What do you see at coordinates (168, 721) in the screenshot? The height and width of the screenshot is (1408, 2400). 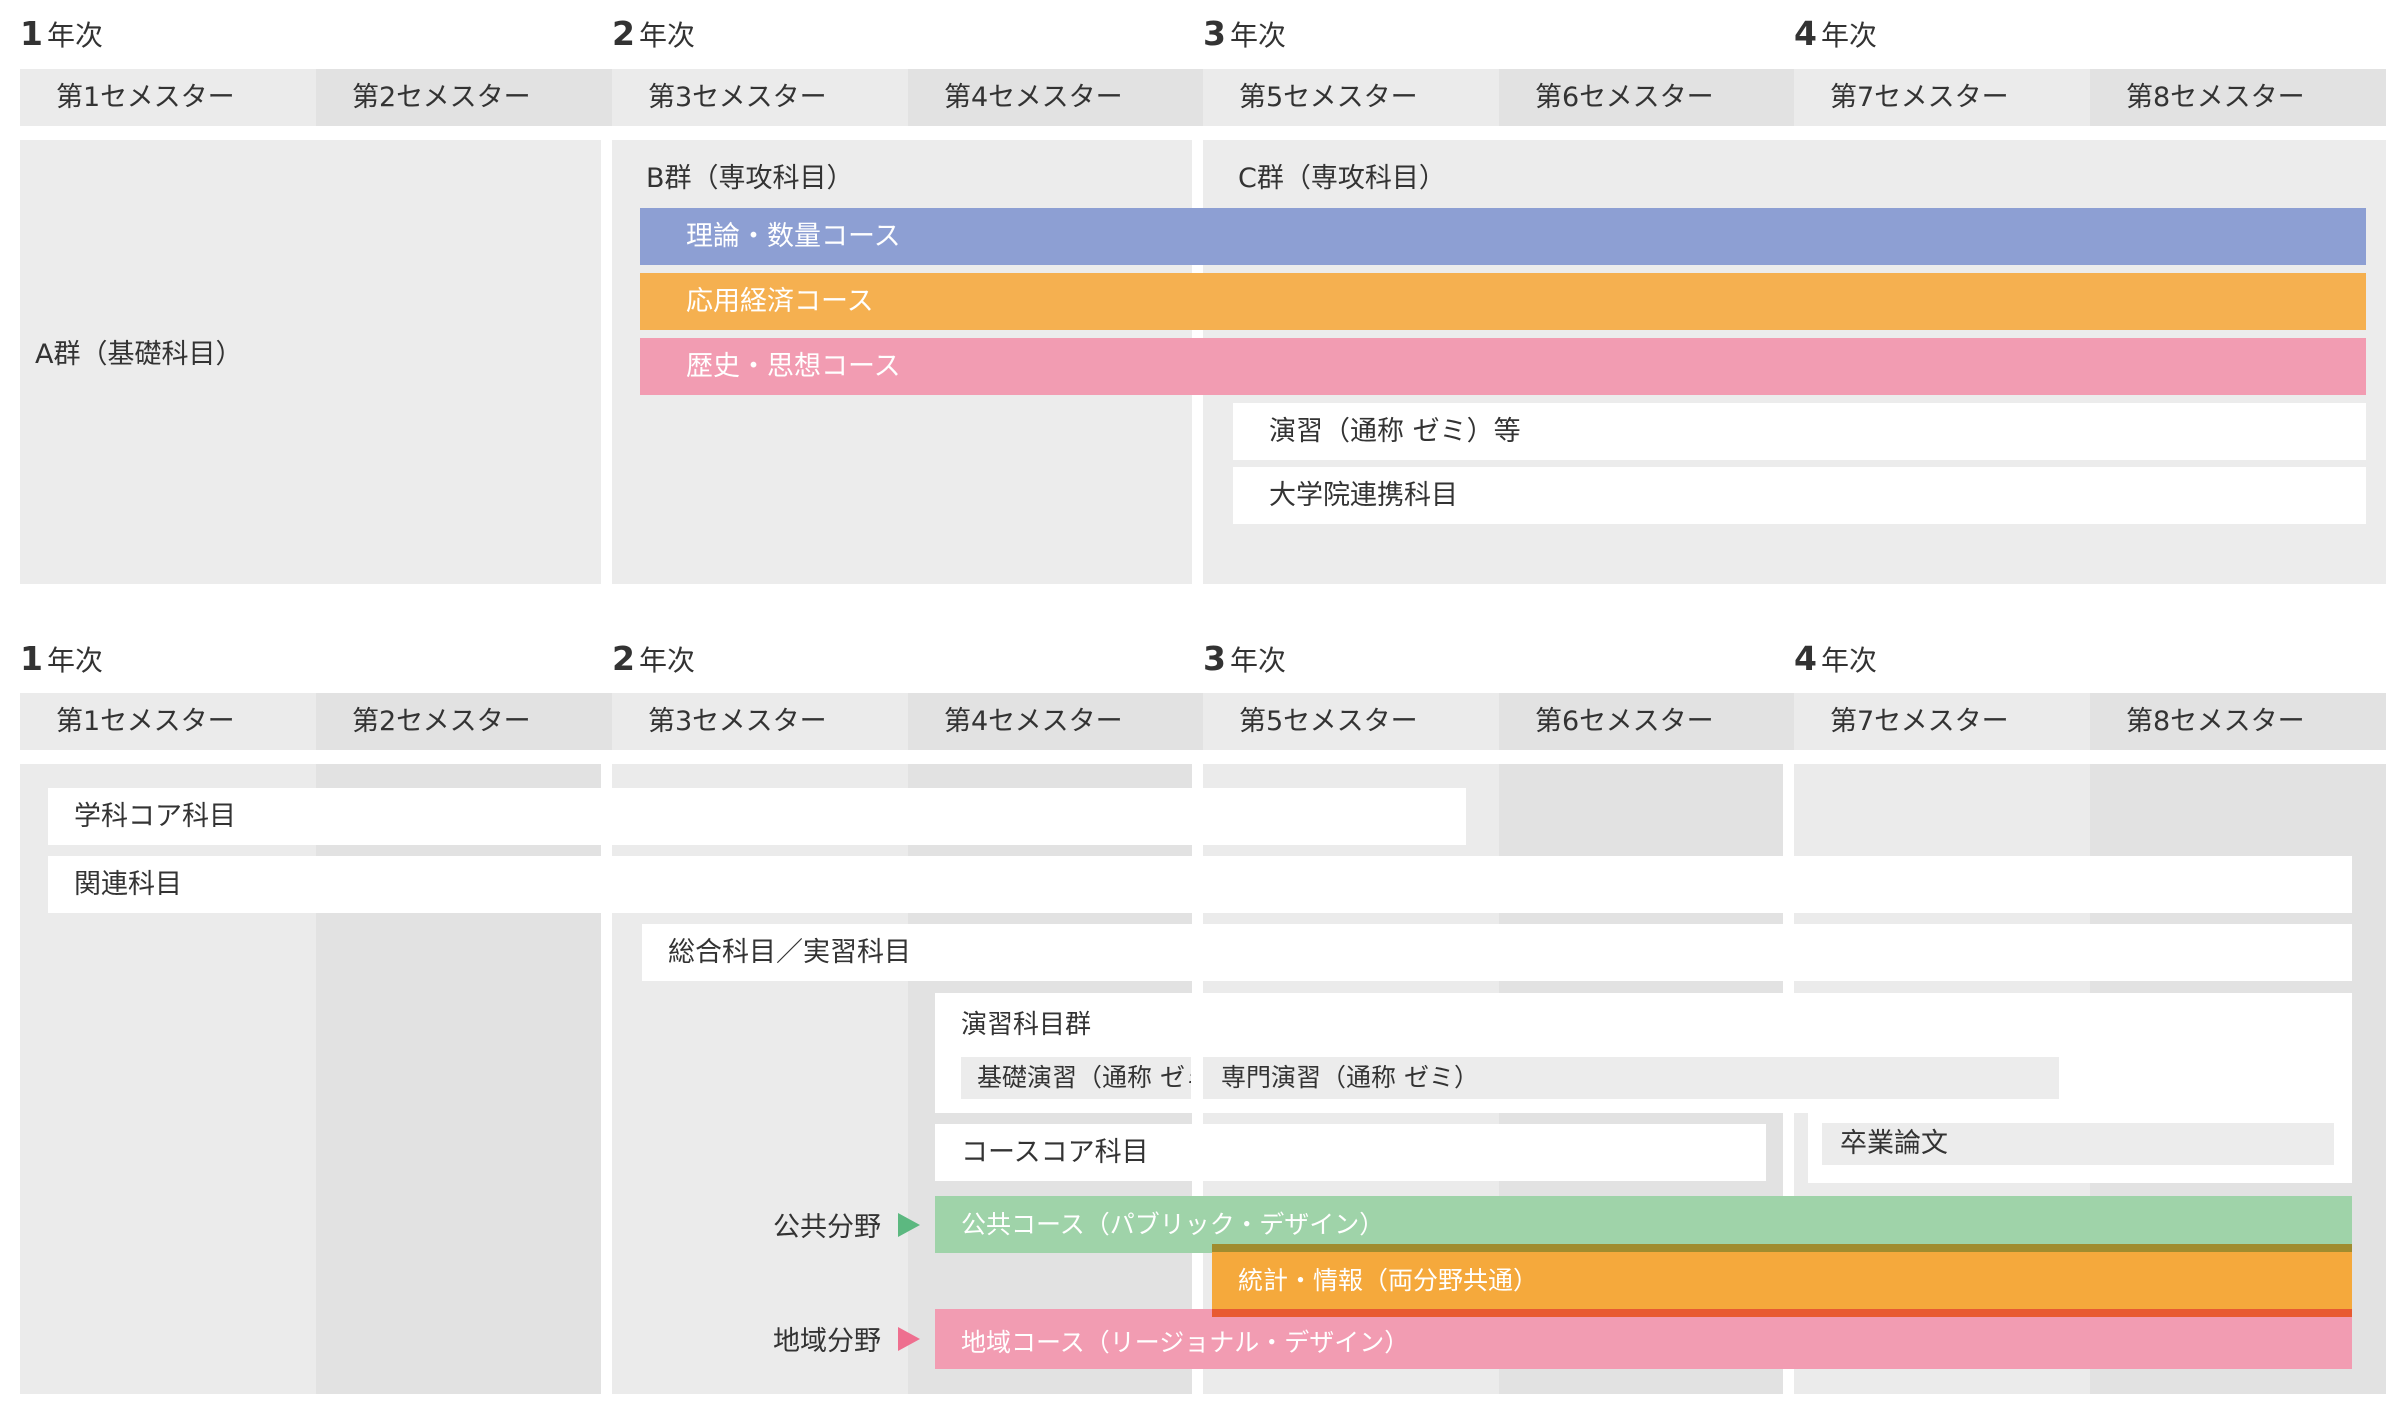 I see `semester-1-header-2: 第1セメスター` at bounding box center [168, 721].